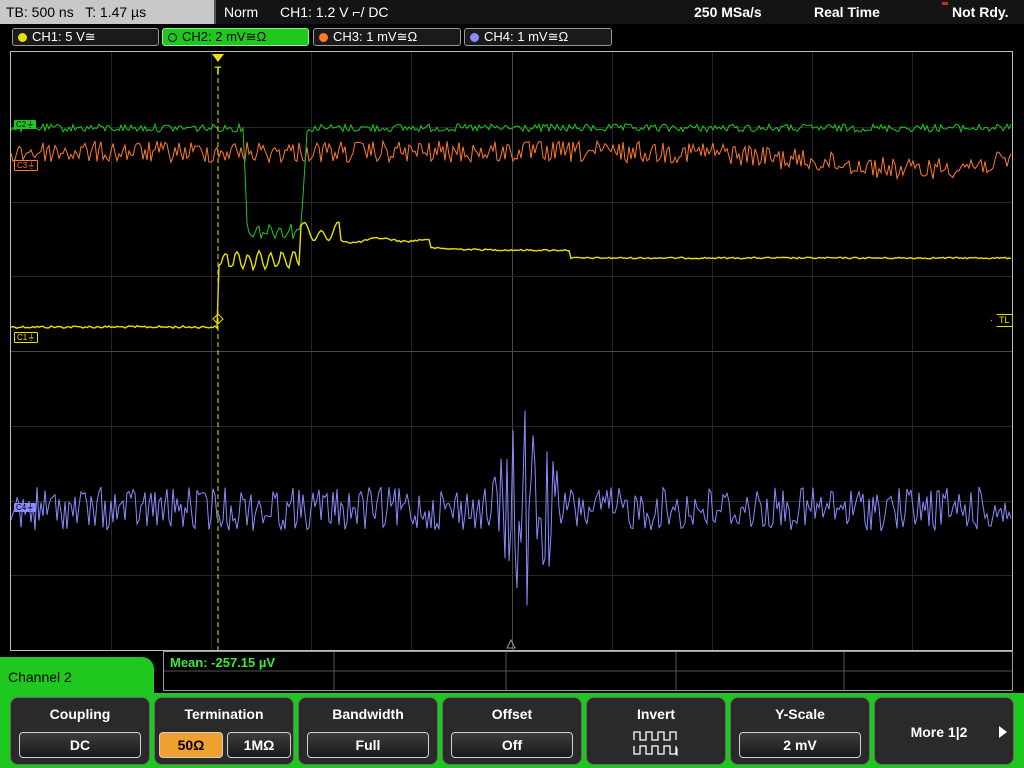 The image size is (1024, 768). Describe the element at coordinates (656, 714) in the screenshot. I see `softkey-title: Invert` at that location.